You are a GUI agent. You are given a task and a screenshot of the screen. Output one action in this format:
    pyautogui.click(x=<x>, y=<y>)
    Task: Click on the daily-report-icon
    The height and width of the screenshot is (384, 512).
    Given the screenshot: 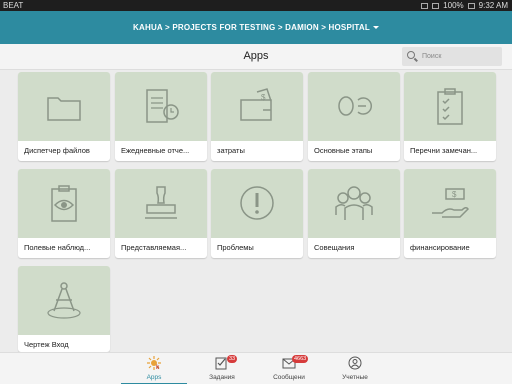 What is the action you would take?
    pyautogui.click(x=162, y=106)
    